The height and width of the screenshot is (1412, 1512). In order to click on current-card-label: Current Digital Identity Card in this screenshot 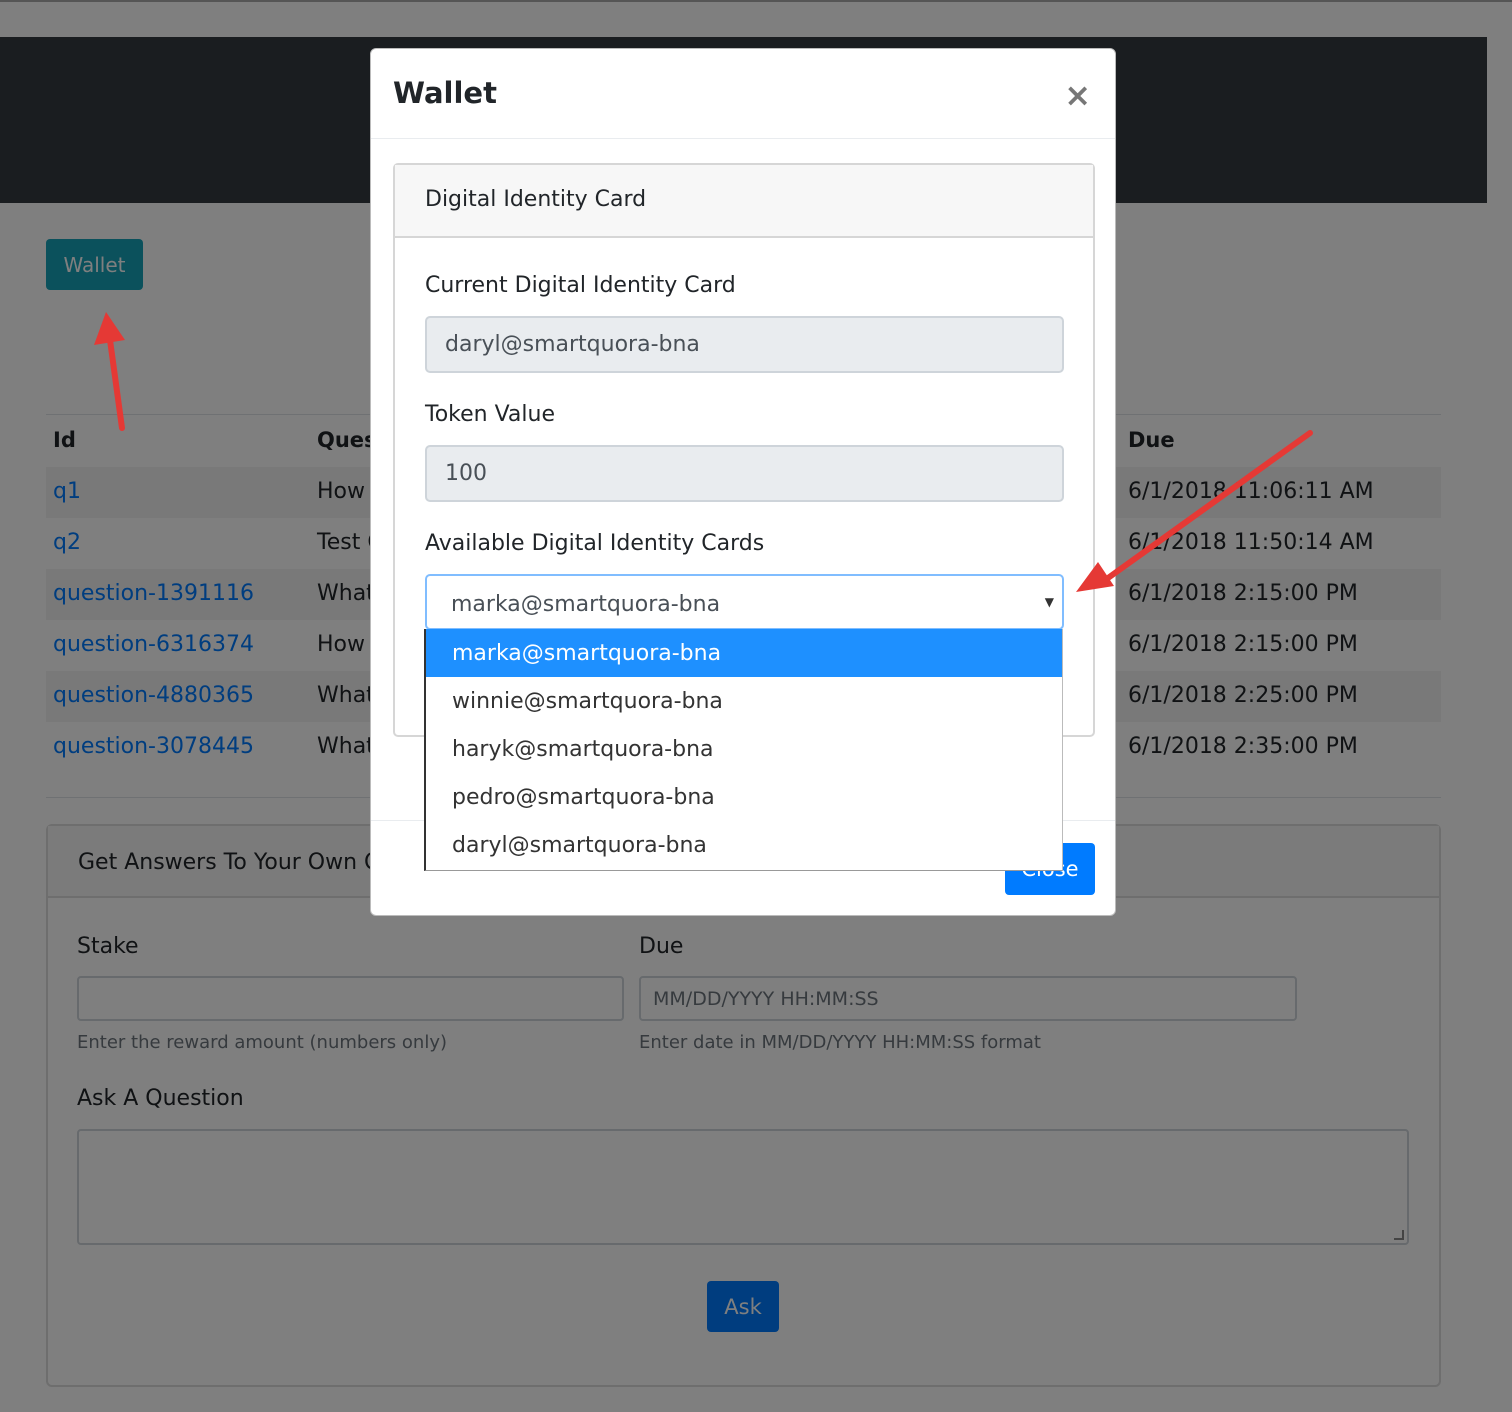, I will do `click(580, 285)`.